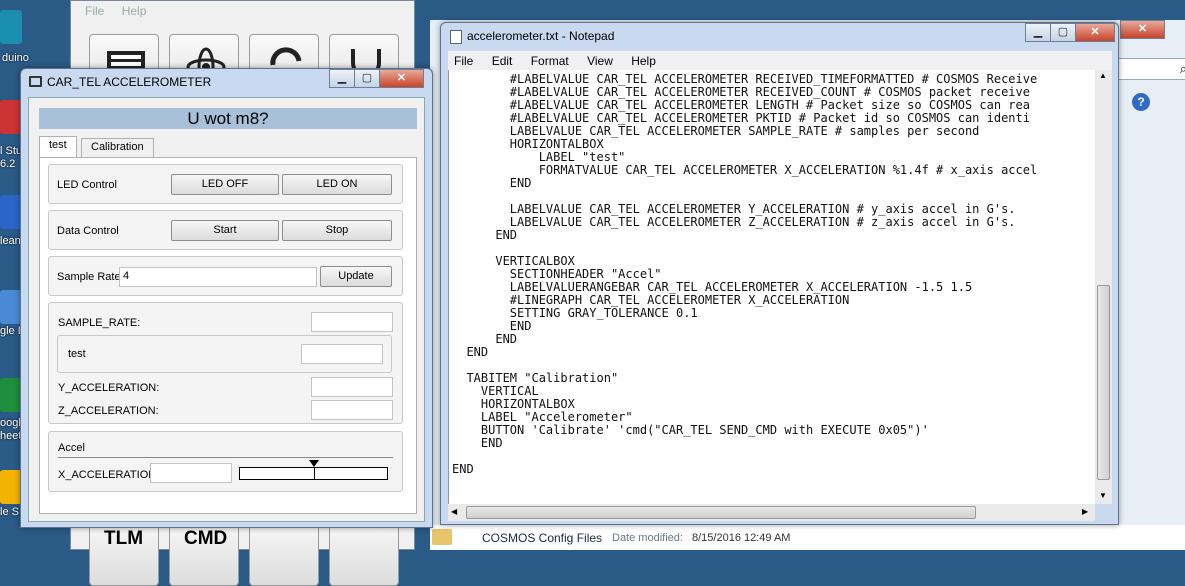  I want to click on section-divider, so click(225, 457).